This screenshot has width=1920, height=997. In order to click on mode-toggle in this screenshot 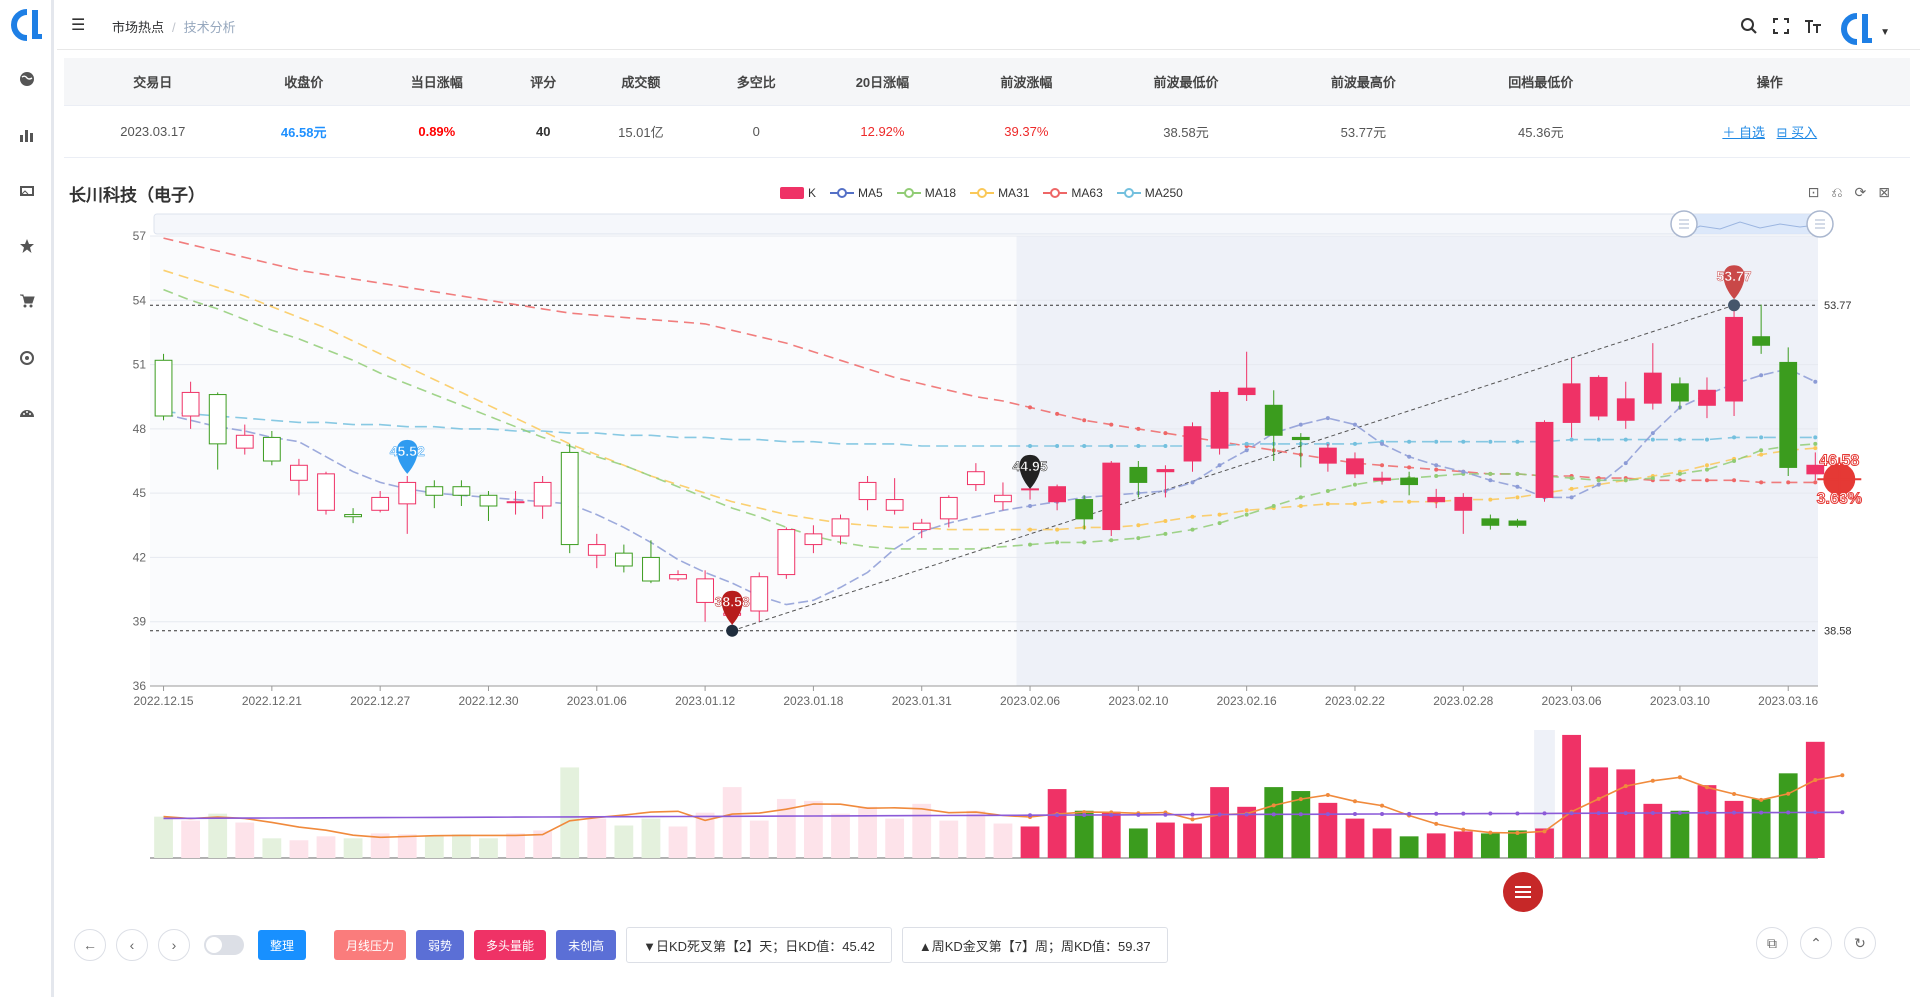, I will do `click(224, 945)`.